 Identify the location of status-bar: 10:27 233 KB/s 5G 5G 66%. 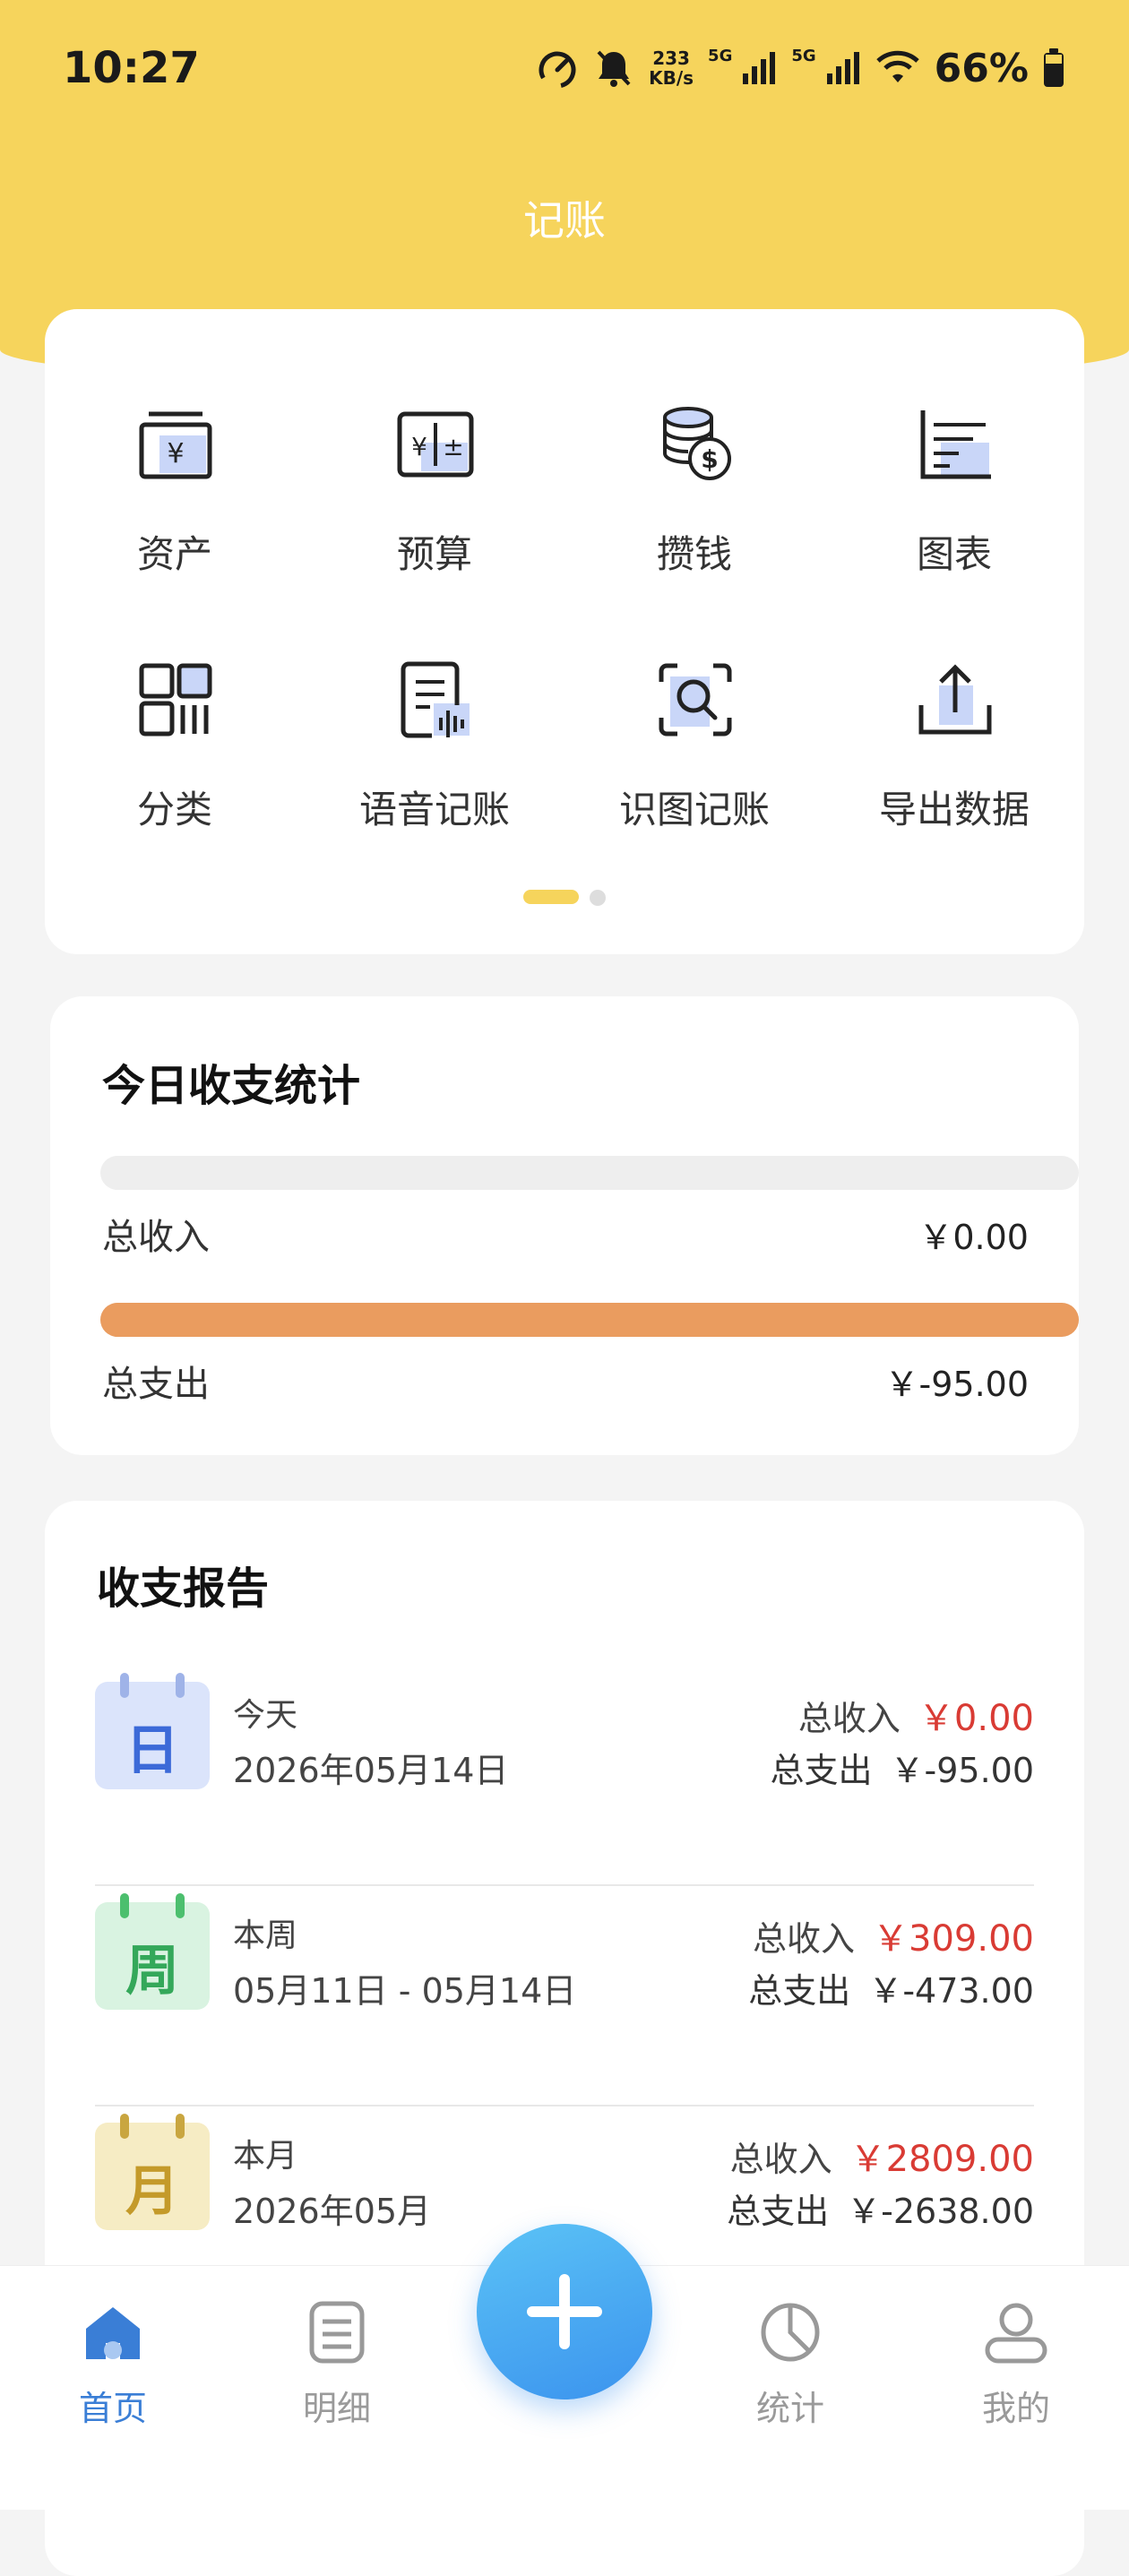
(565, 71).